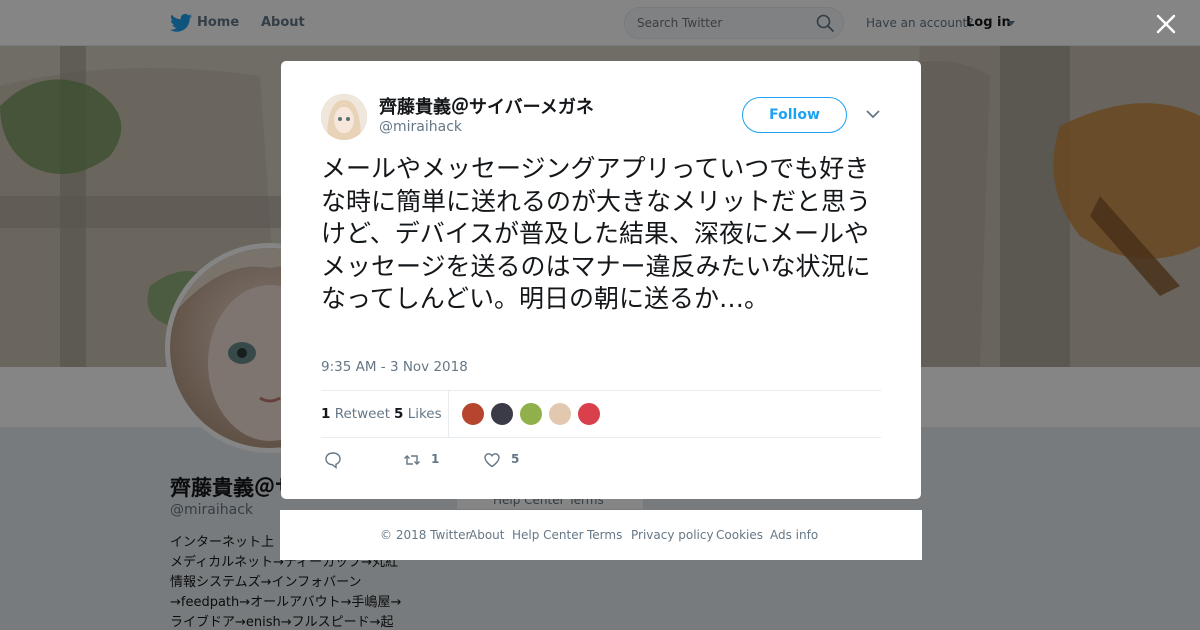  Describe the element at coordinates (604, 535) in the screenshot. I see `footer-terms-link: Terms` at that location.